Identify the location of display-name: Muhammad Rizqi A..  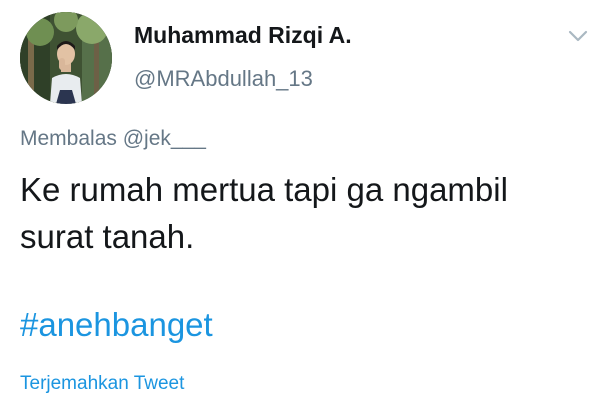
(243, 35).